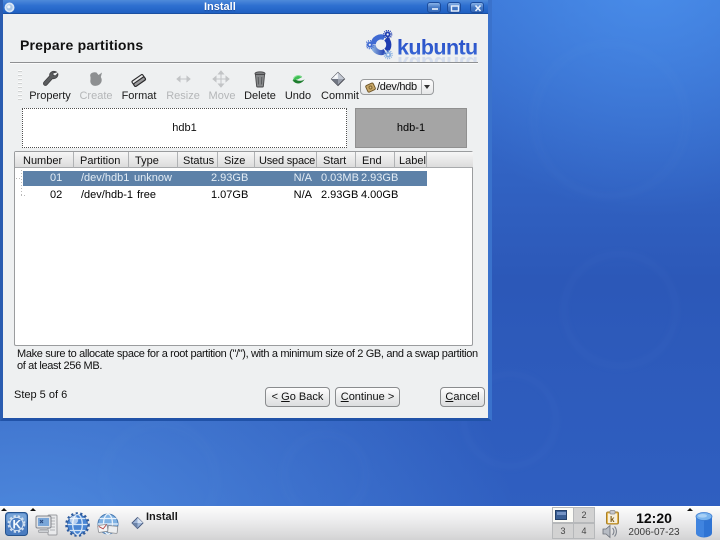  Describe the element at coordinates (612, 519) in the screenshot. I see `svg-text: k` at that location.